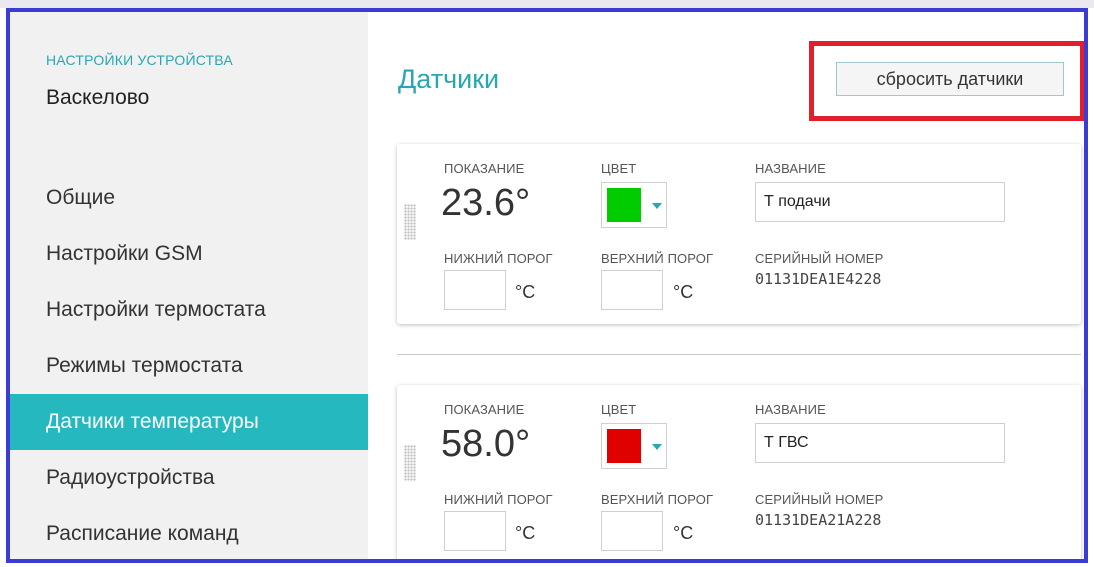 The width and height of the screenshot is (1094, 567). What do you see at coordinates (880, 202) in the screenshot?
I see `sensor-name-input: Т подачи` at bounding box center [880, 202].